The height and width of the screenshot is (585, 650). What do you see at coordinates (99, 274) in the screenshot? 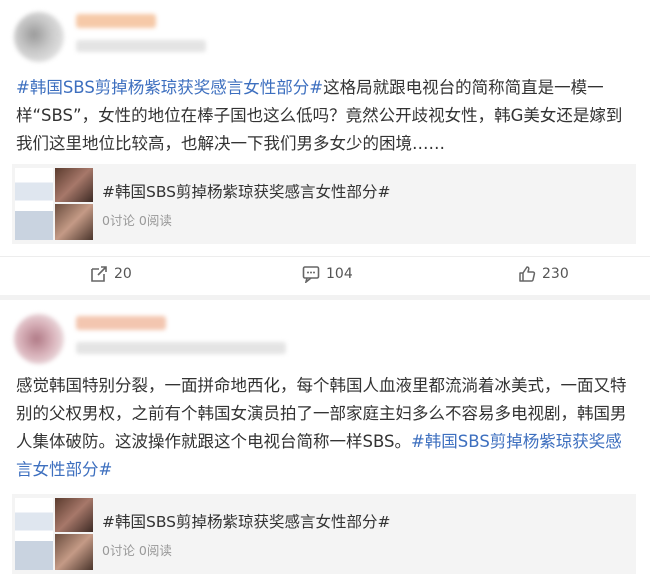
I see `share-icon` at bounding box center [99, 274].